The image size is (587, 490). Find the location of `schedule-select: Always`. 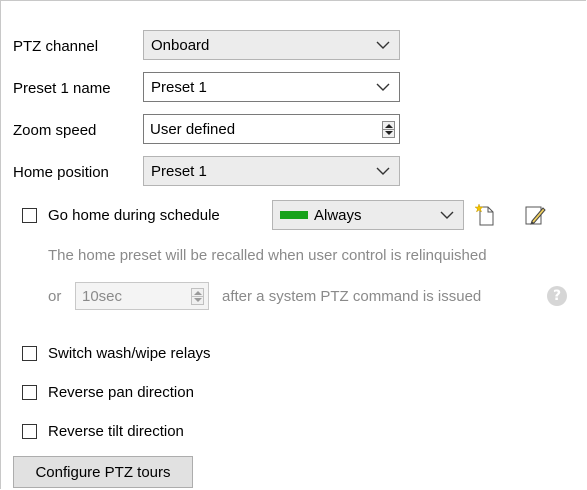

schedule-select: Always is located at coordinates (368, 215).